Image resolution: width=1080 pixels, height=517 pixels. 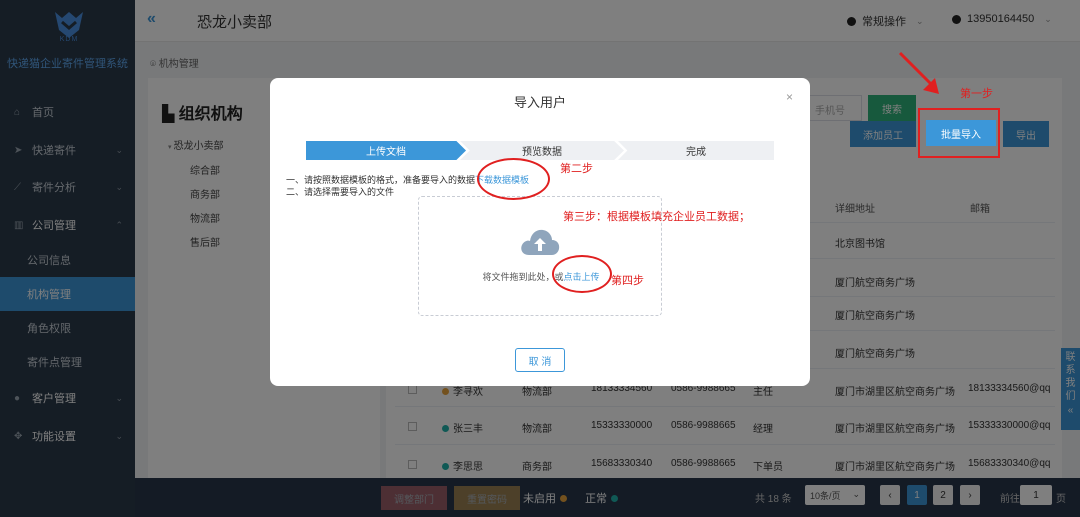 What do you see at coordinates (789, 97) in the screenshot?
I see `close-icon: ×` at bounding box center [789, 97].